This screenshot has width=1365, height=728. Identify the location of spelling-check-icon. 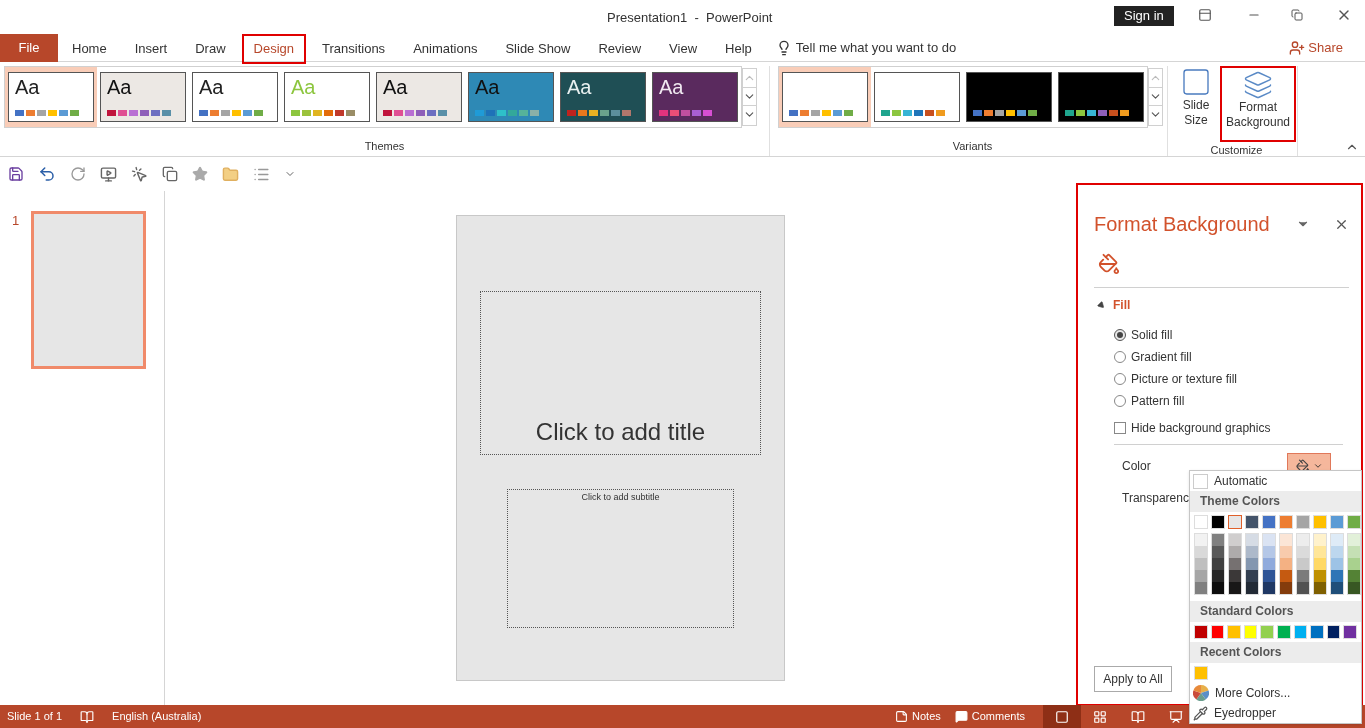
(87, 716).